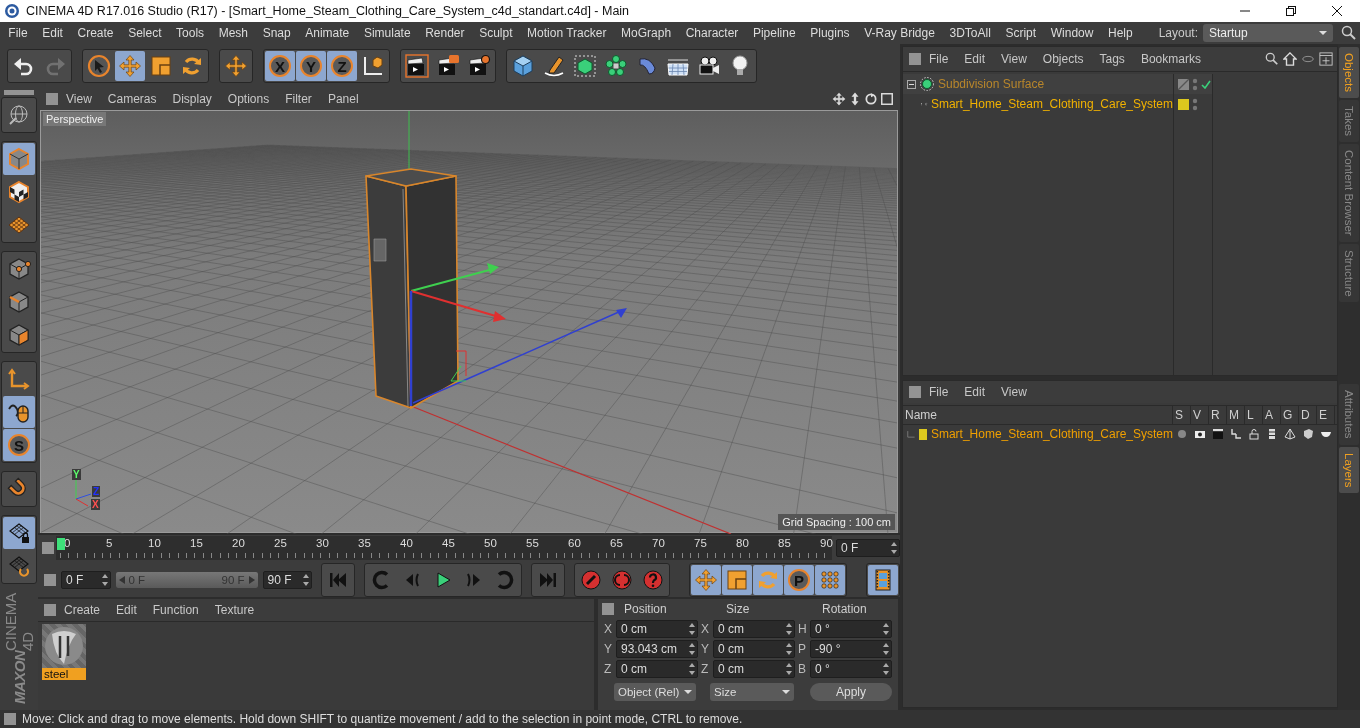 This screenshot has width=1360, height=728. What do you see at coordinates (1182, 434) in the screenshot?
I see `solo-dot-icon` at bounding box center [1182, 434].